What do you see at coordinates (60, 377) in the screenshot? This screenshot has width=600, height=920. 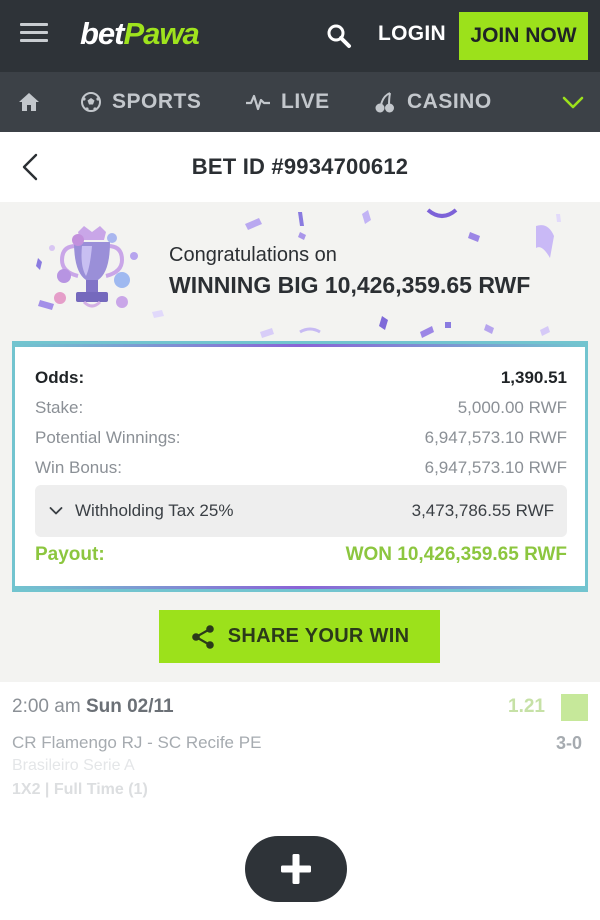 I see `odds-label: Odds:` at bounding box center [60, 377].